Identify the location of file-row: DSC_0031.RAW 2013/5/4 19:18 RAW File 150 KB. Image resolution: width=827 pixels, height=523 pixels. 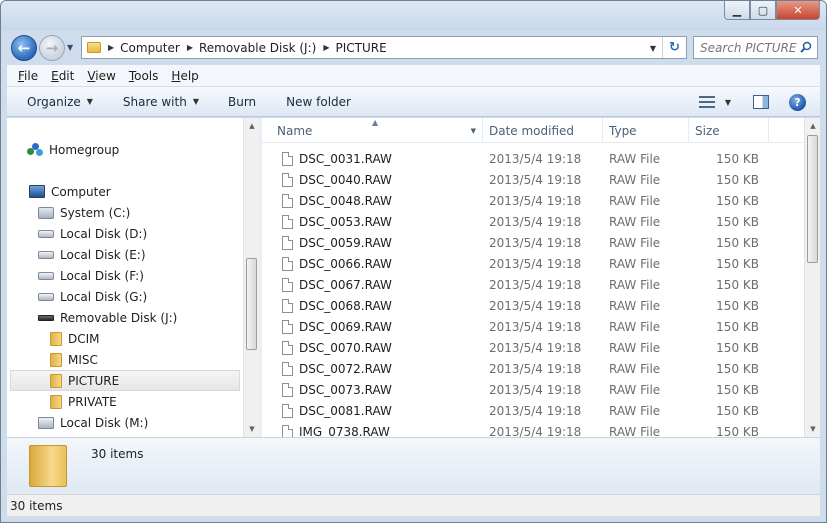
(520, 158).